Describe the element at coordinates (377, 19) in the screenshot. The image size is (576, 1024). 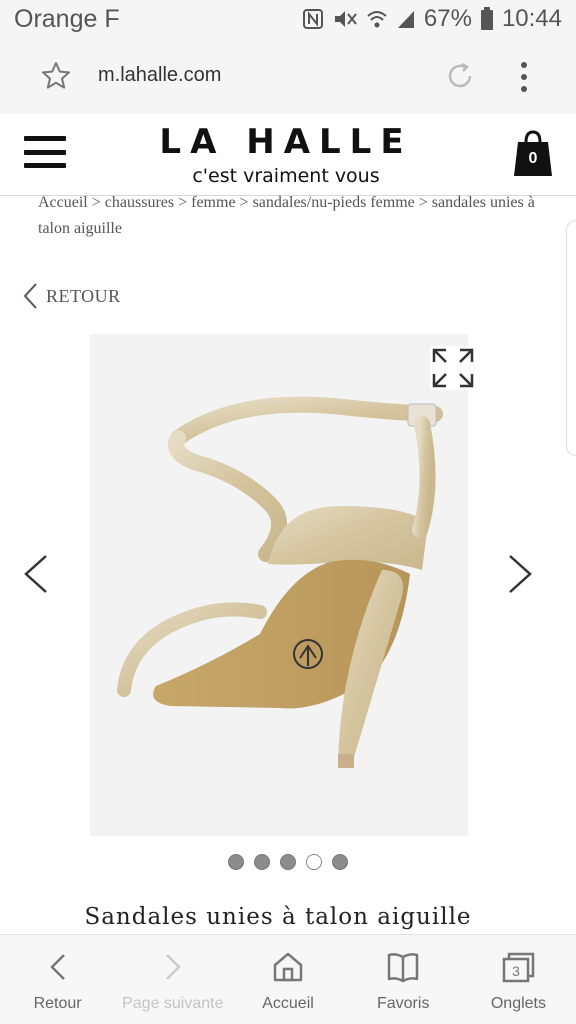
I see `wifi-icon` at that location.